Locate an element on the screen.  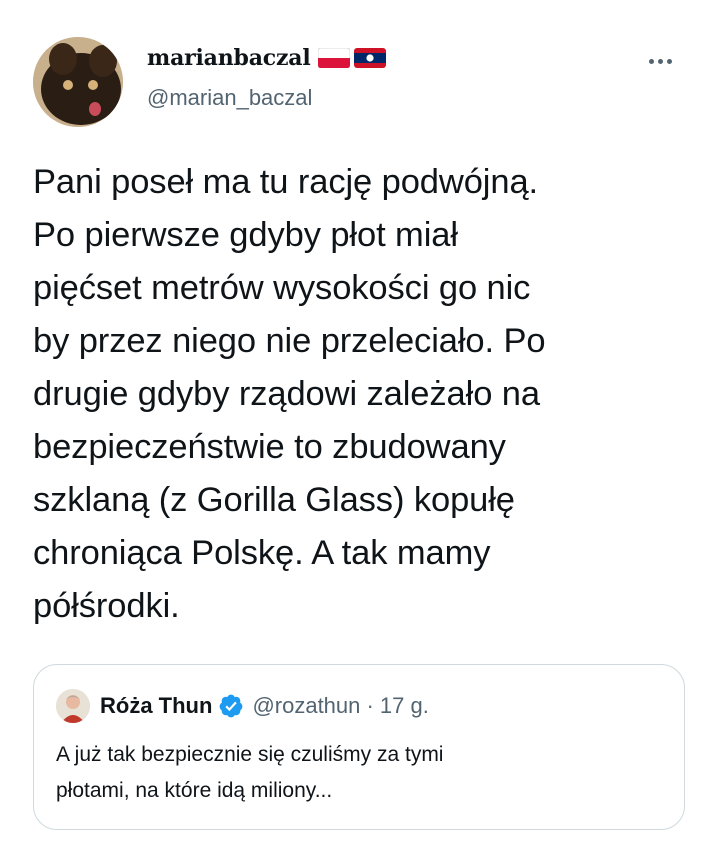
laos-flag-icon is located at coordinates (370, 58).